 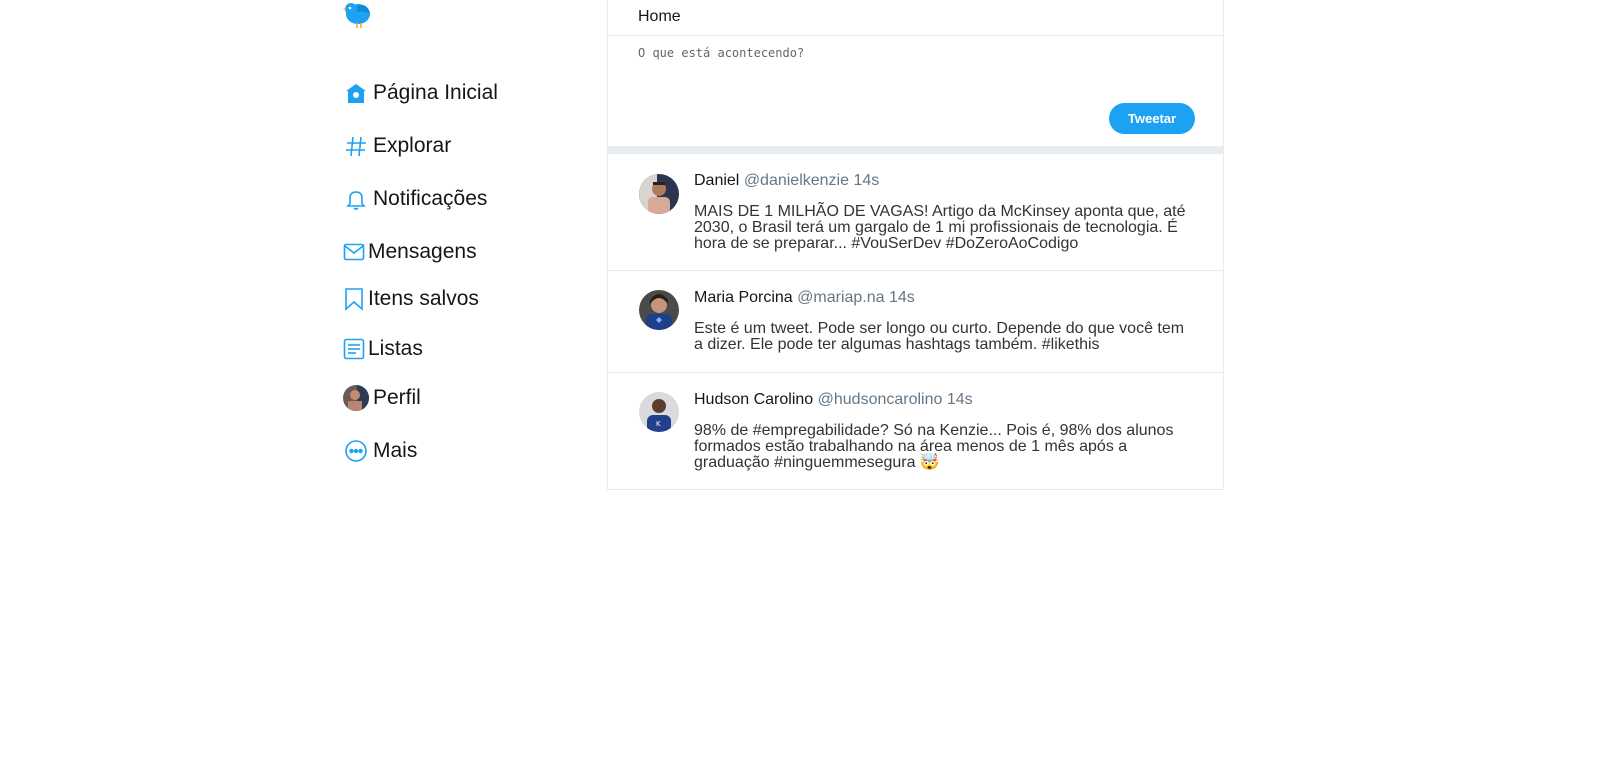 What do you see at coordinates (359, 15) in the screenshot?
I see `bird-logo-icon` at bounding box center [359, 15].